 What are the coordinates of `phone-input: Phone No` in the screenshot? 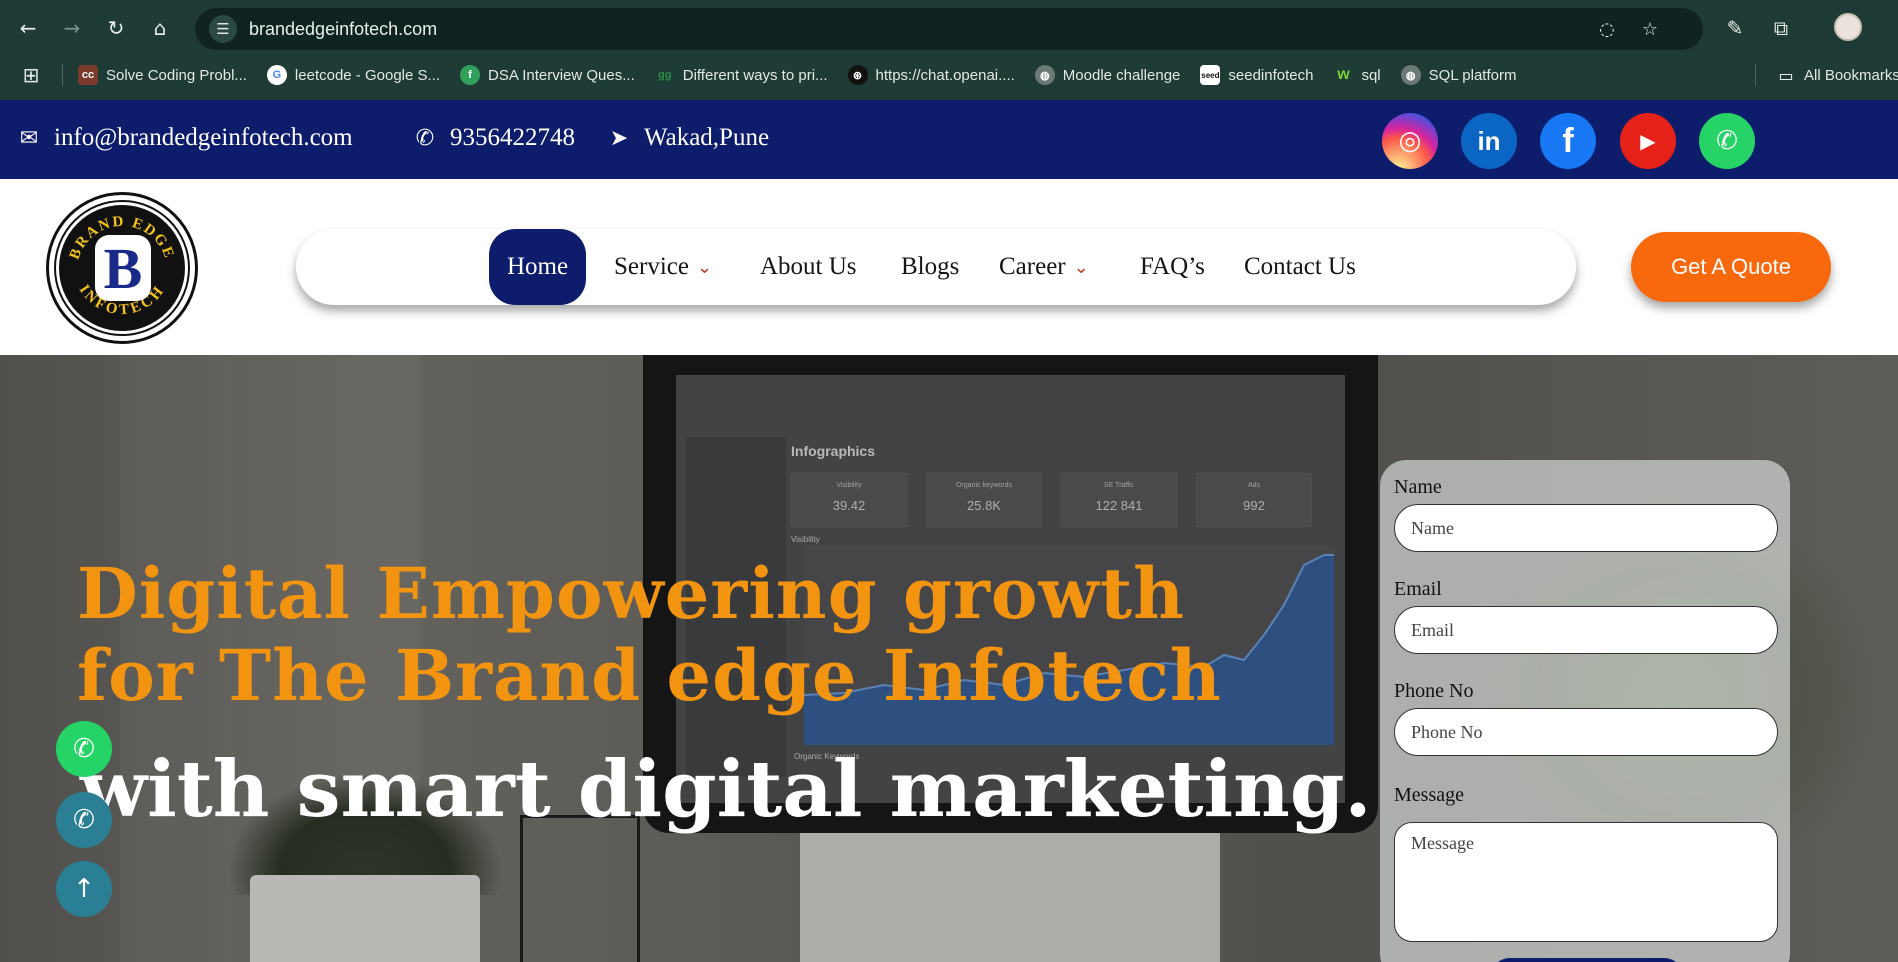 It's located at (1586, 732).